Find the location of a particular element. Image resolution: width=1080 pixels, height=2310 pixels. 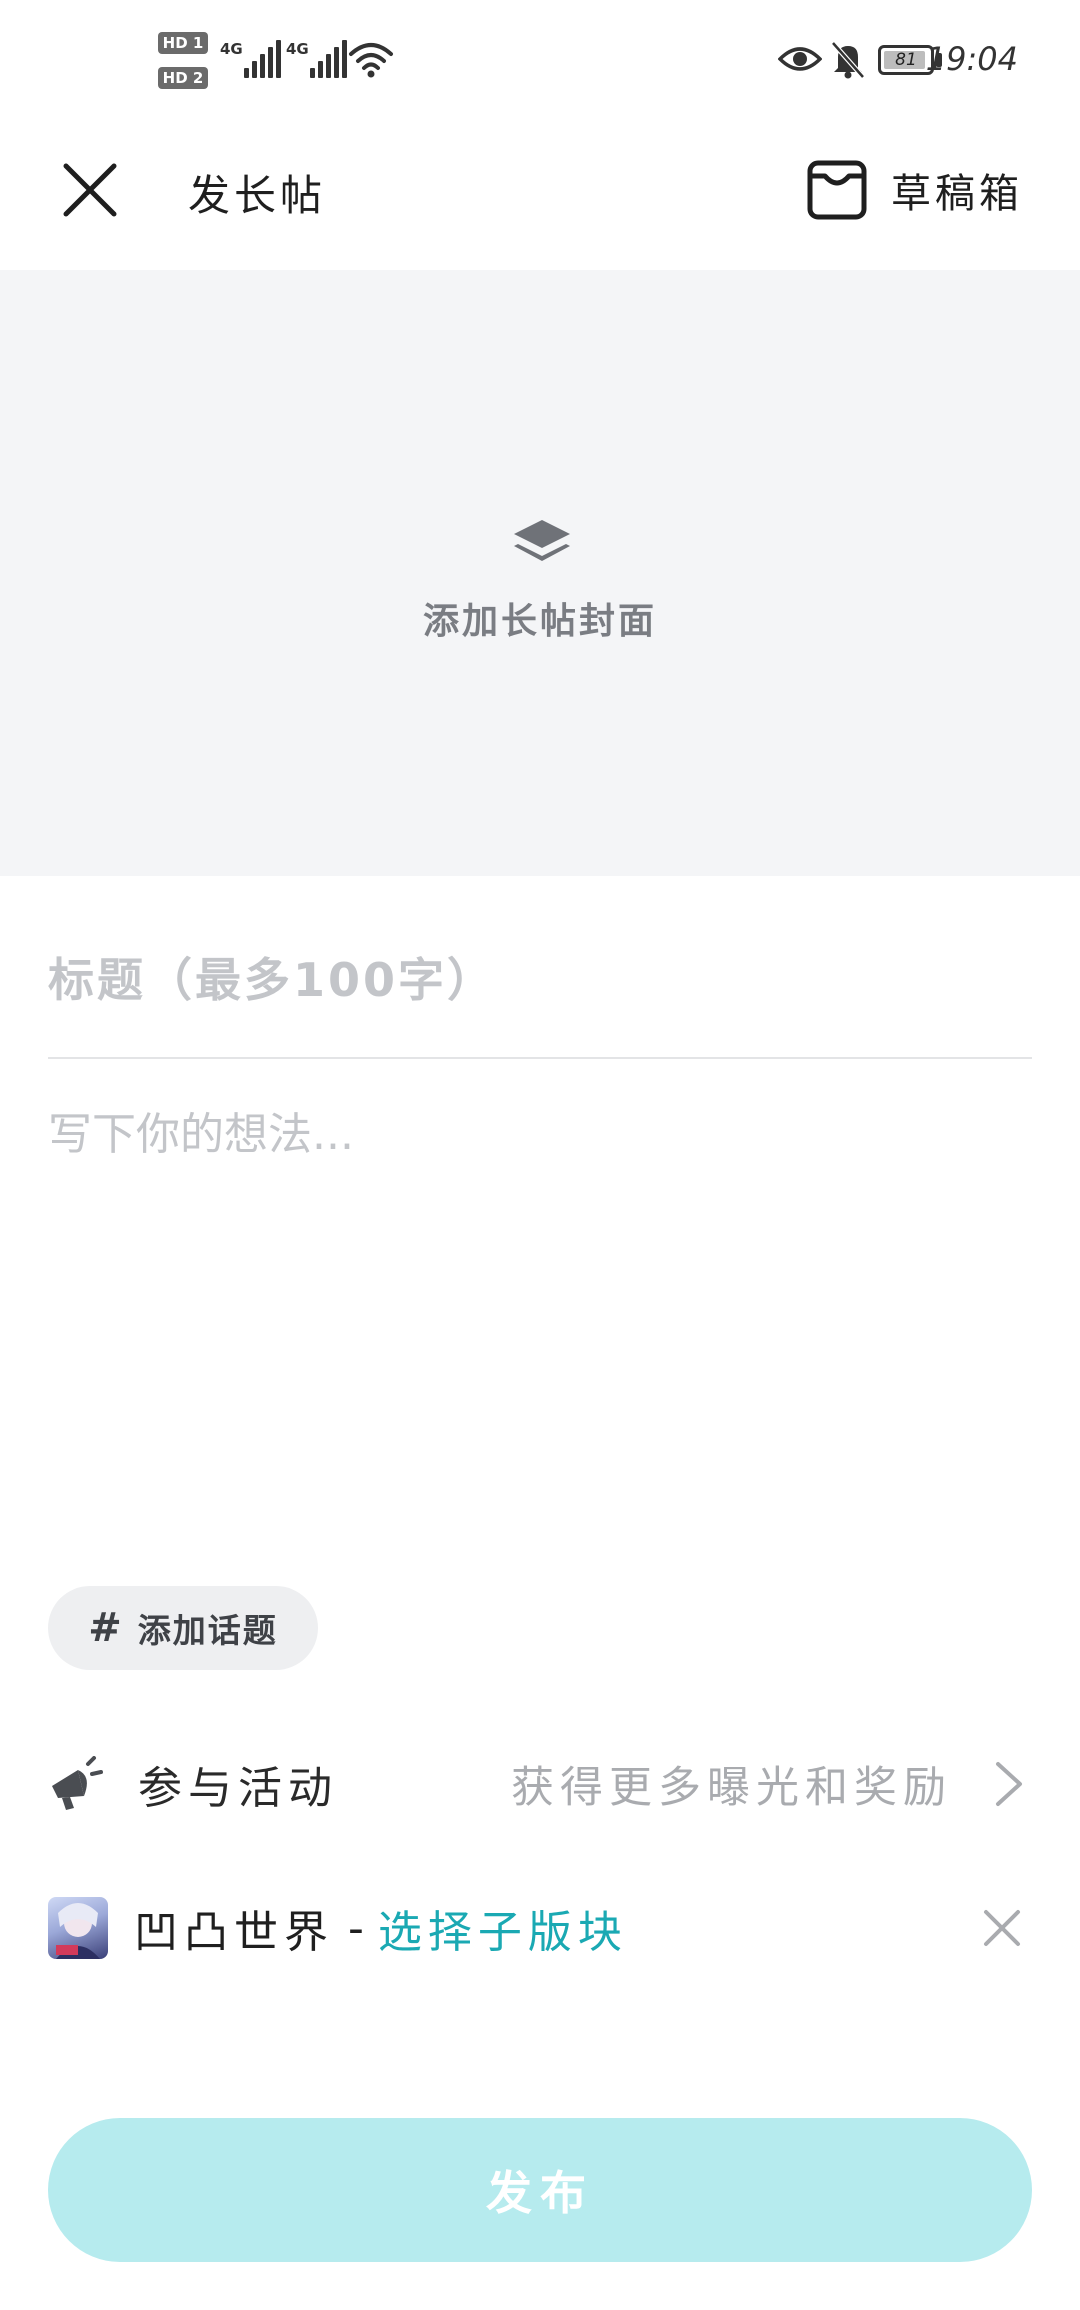

add-topic-button: # 添加话题 is located at coordinates (183, 1628).